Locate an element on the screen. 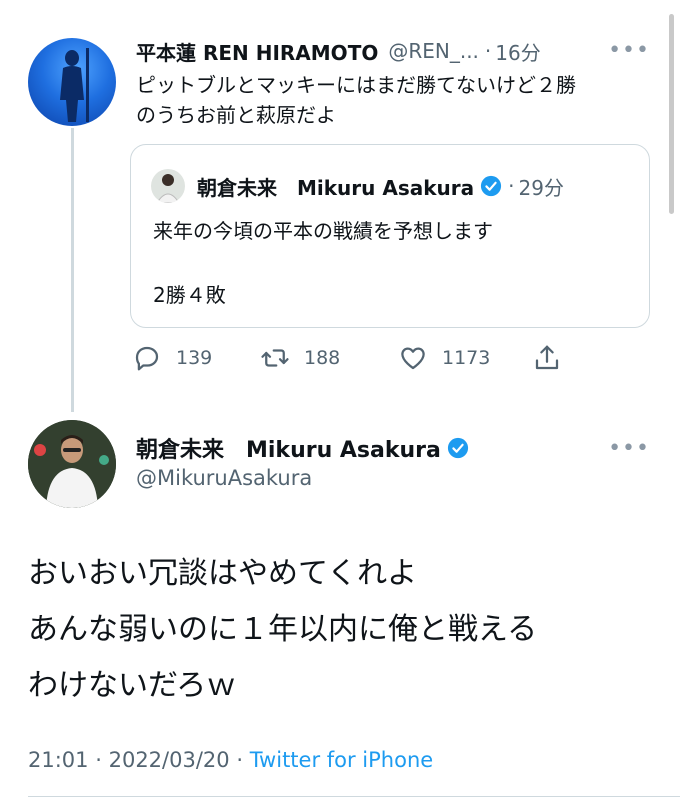 The width and height of the screenshot is (680, 800). retweet-count: 188 is located at coordinates (322, 358).